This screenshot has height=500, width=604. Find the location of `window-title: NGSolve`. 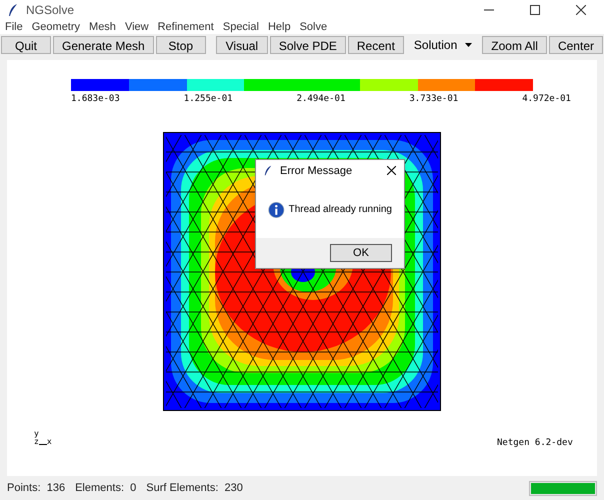

window-title: NGSolve is located at coordinates (50, 10).